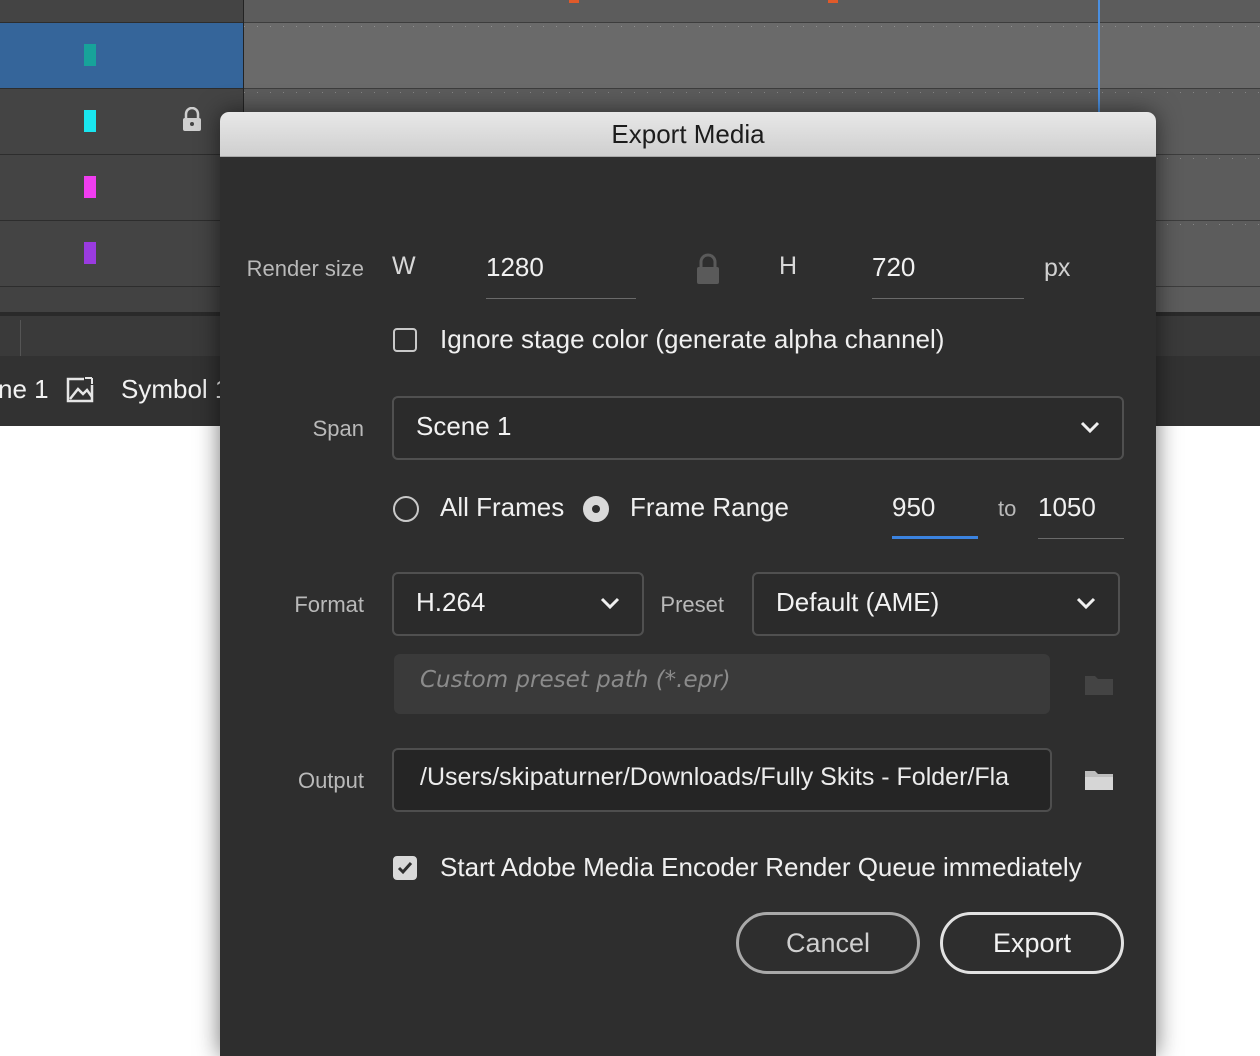  I want to click on height-label: H, so click(788, 266).